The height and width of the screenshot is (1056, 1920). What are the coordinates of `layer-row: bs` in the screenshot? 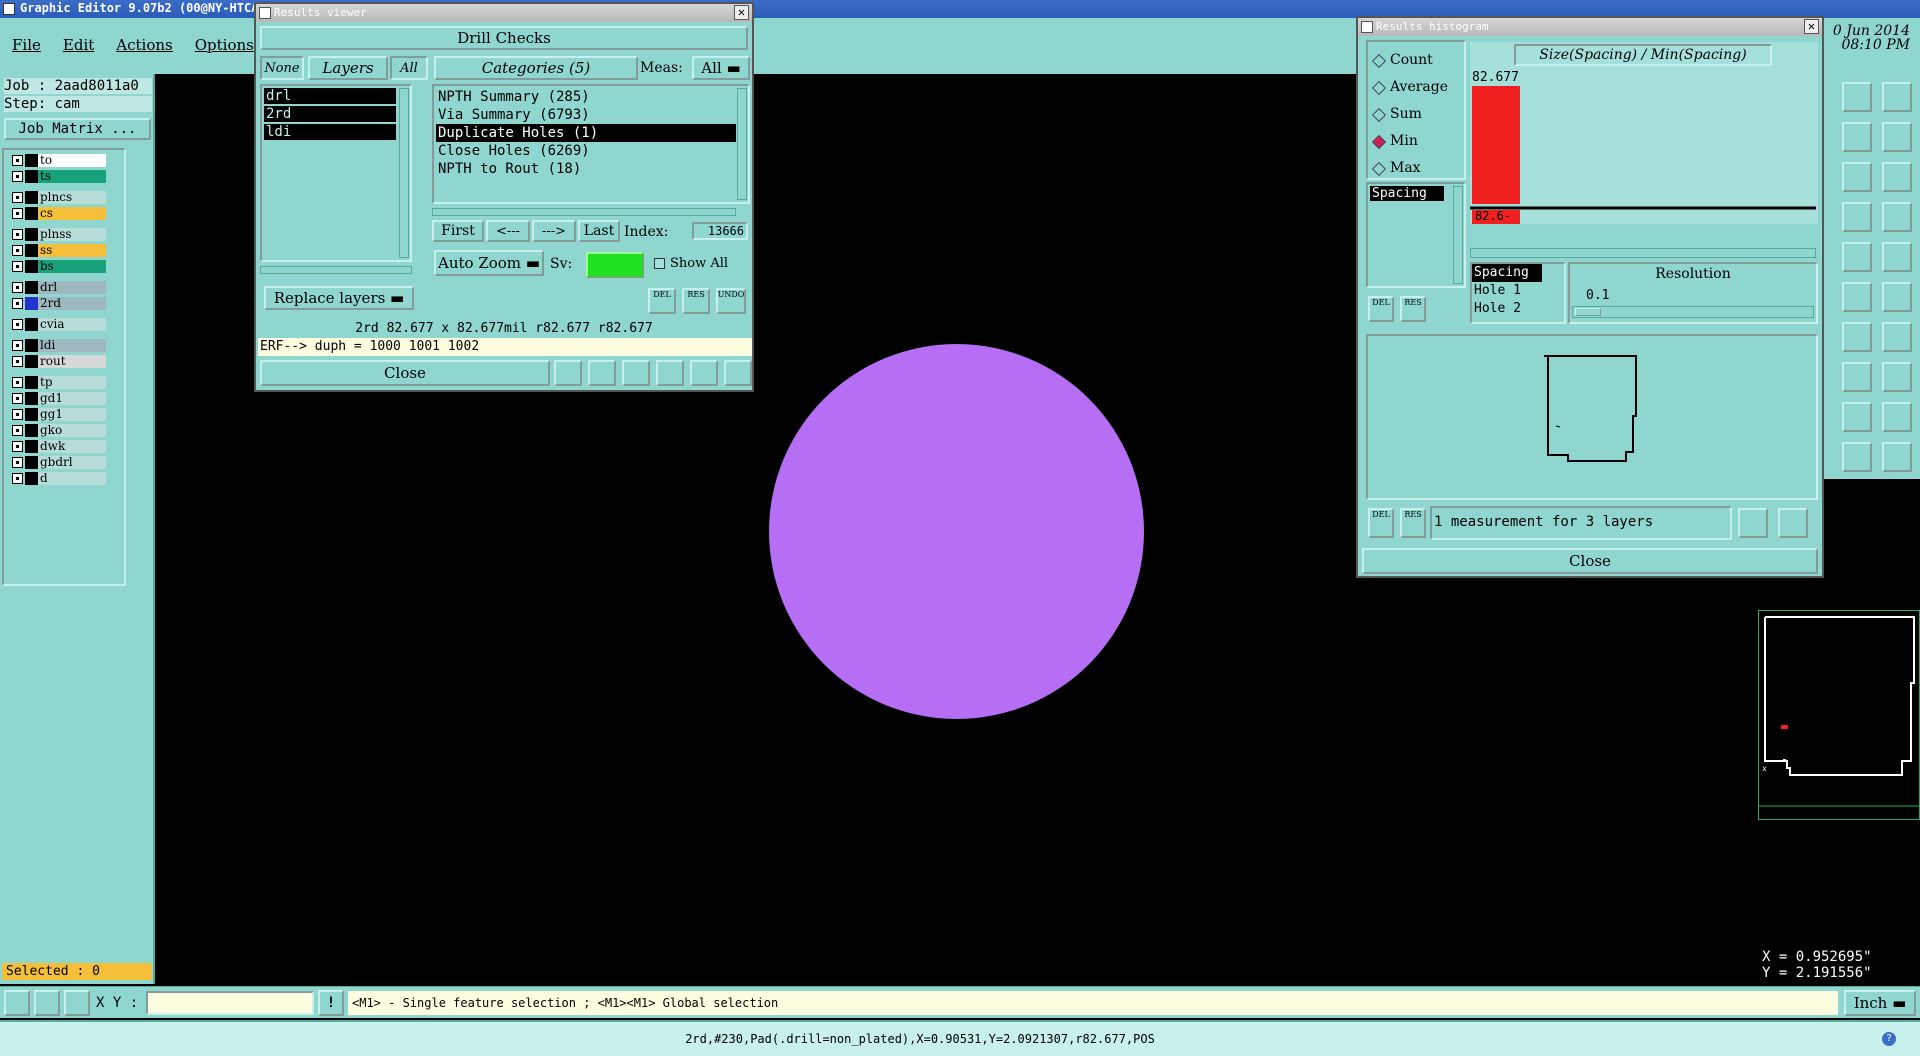 It's located at (58, 266).